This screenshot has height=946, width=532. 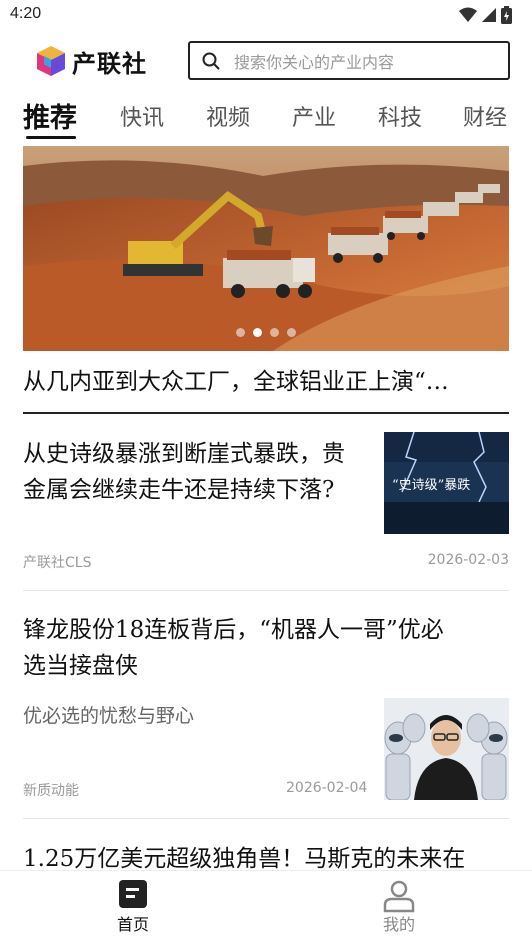 I want to click on article-title-line: 选当接盘侠, so click(x=80, y=666).